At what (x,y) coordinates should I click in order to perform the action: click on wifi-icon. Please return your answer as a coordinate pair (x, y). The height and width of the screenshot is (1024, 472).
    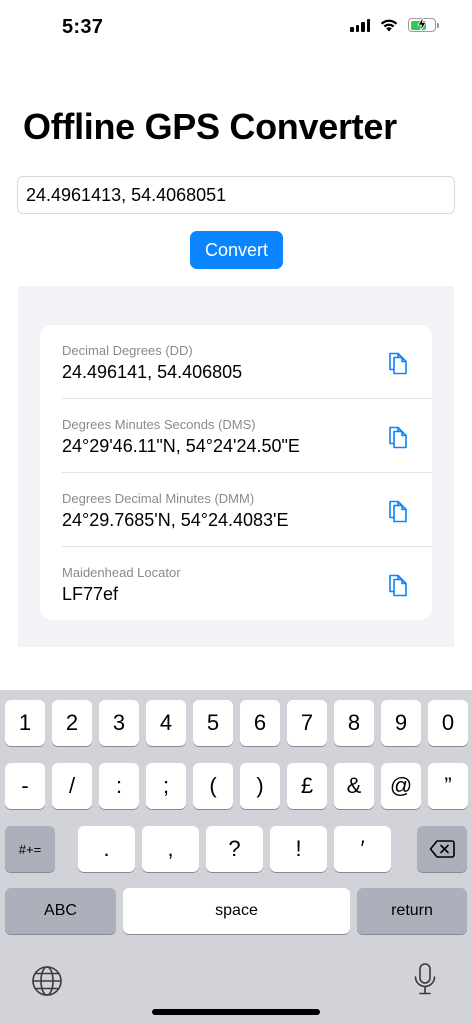
    Looking at the image, I should click on (389, 25).